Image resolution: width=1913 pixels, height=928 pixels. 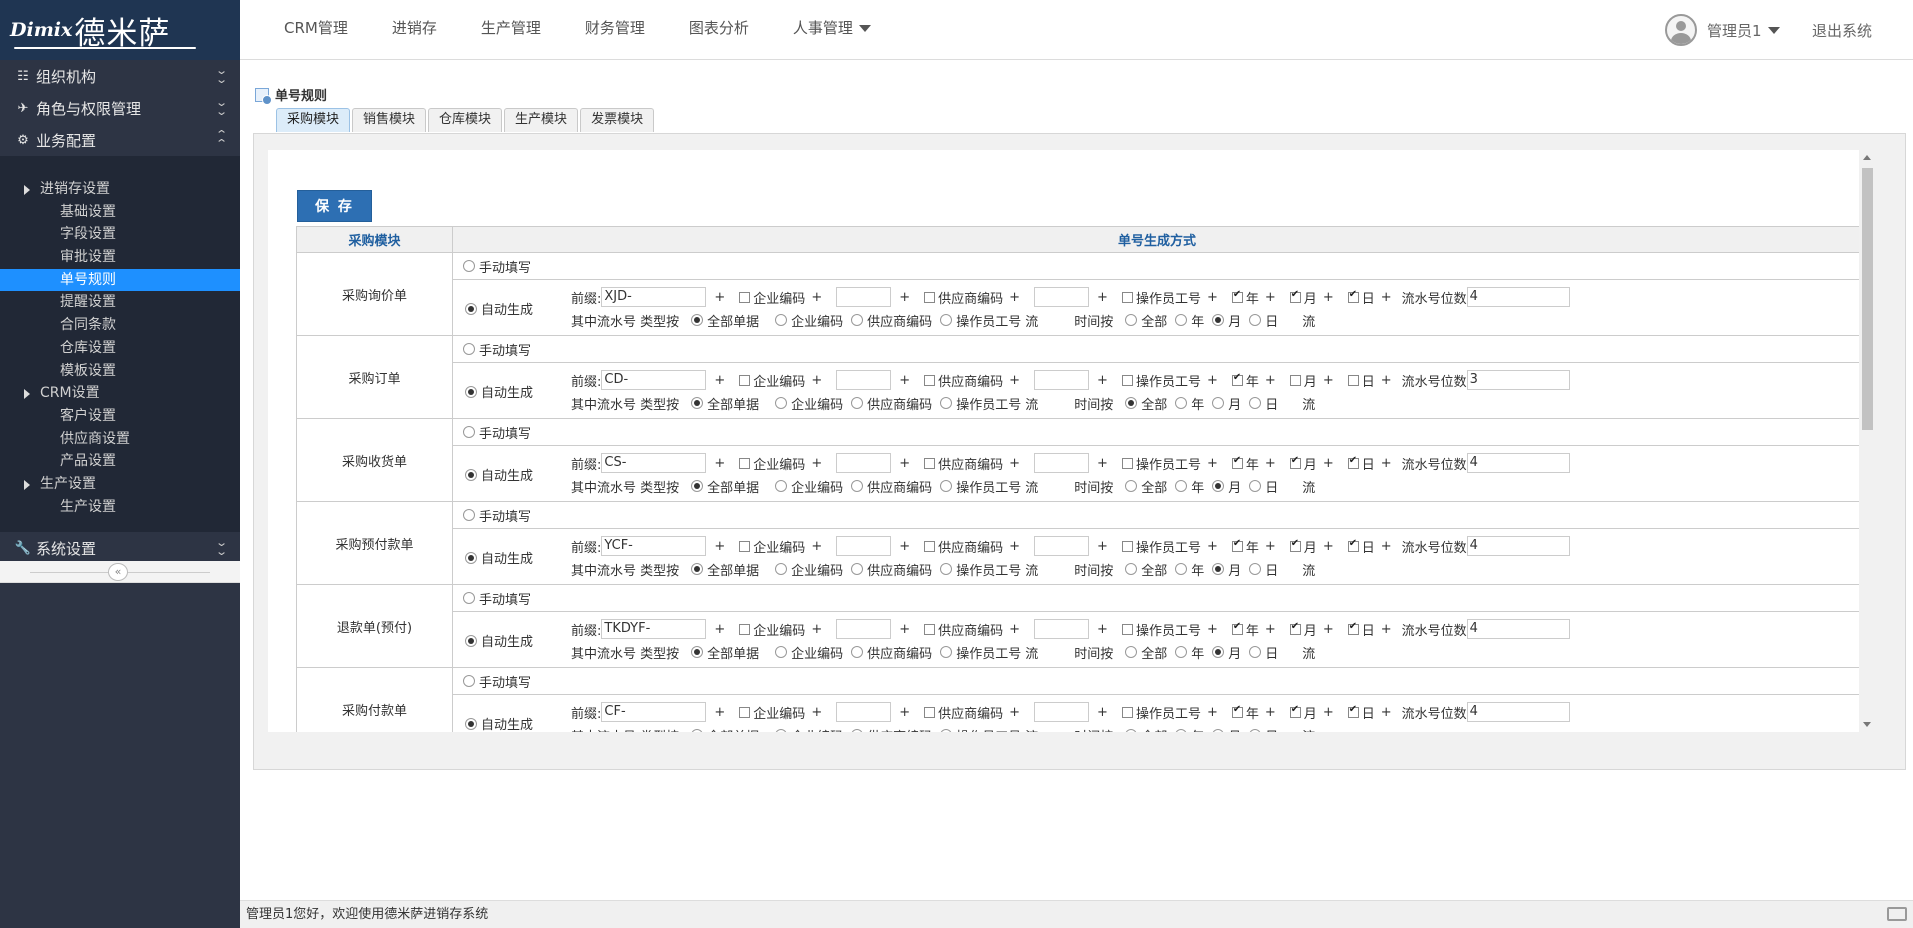 What do you see at coordinates (615, 27) in the screenshot?
I see `nav-finance: 财务管理` at bounding box center [615, 27].